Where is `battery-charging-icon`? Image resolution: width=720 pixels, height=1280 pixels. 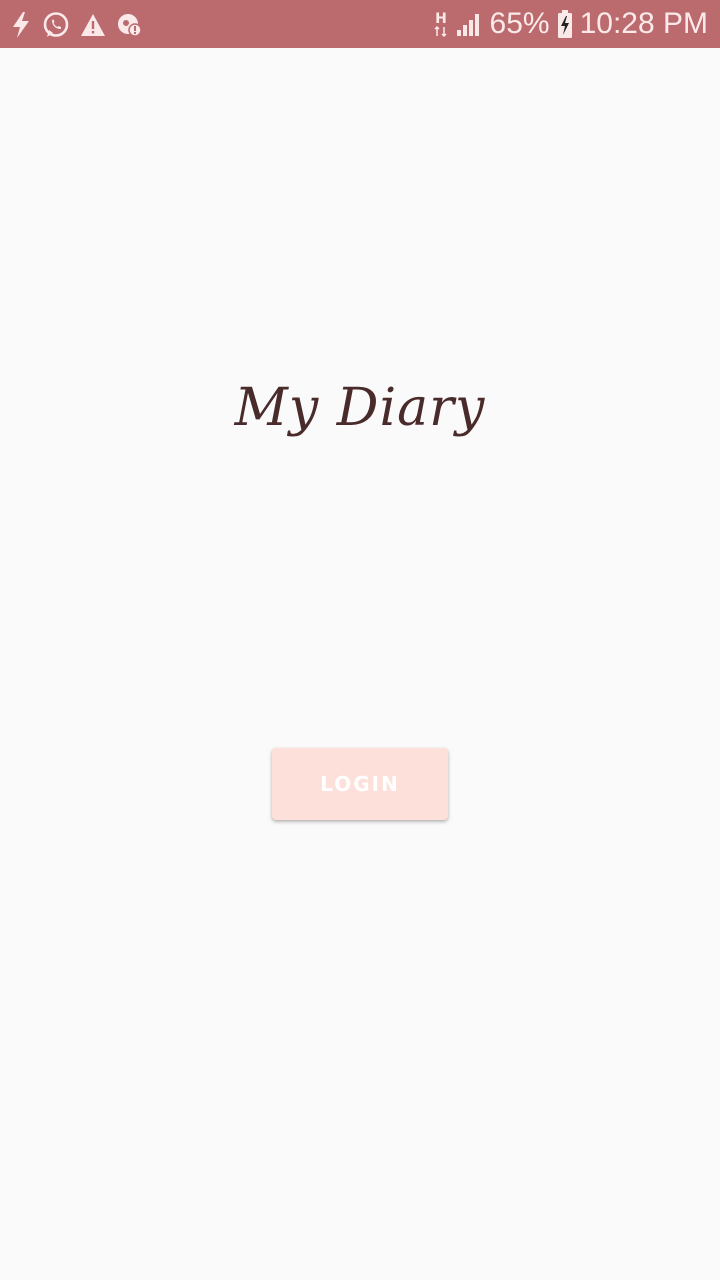
battery-charging-icon is located at coordinates (565, 24).